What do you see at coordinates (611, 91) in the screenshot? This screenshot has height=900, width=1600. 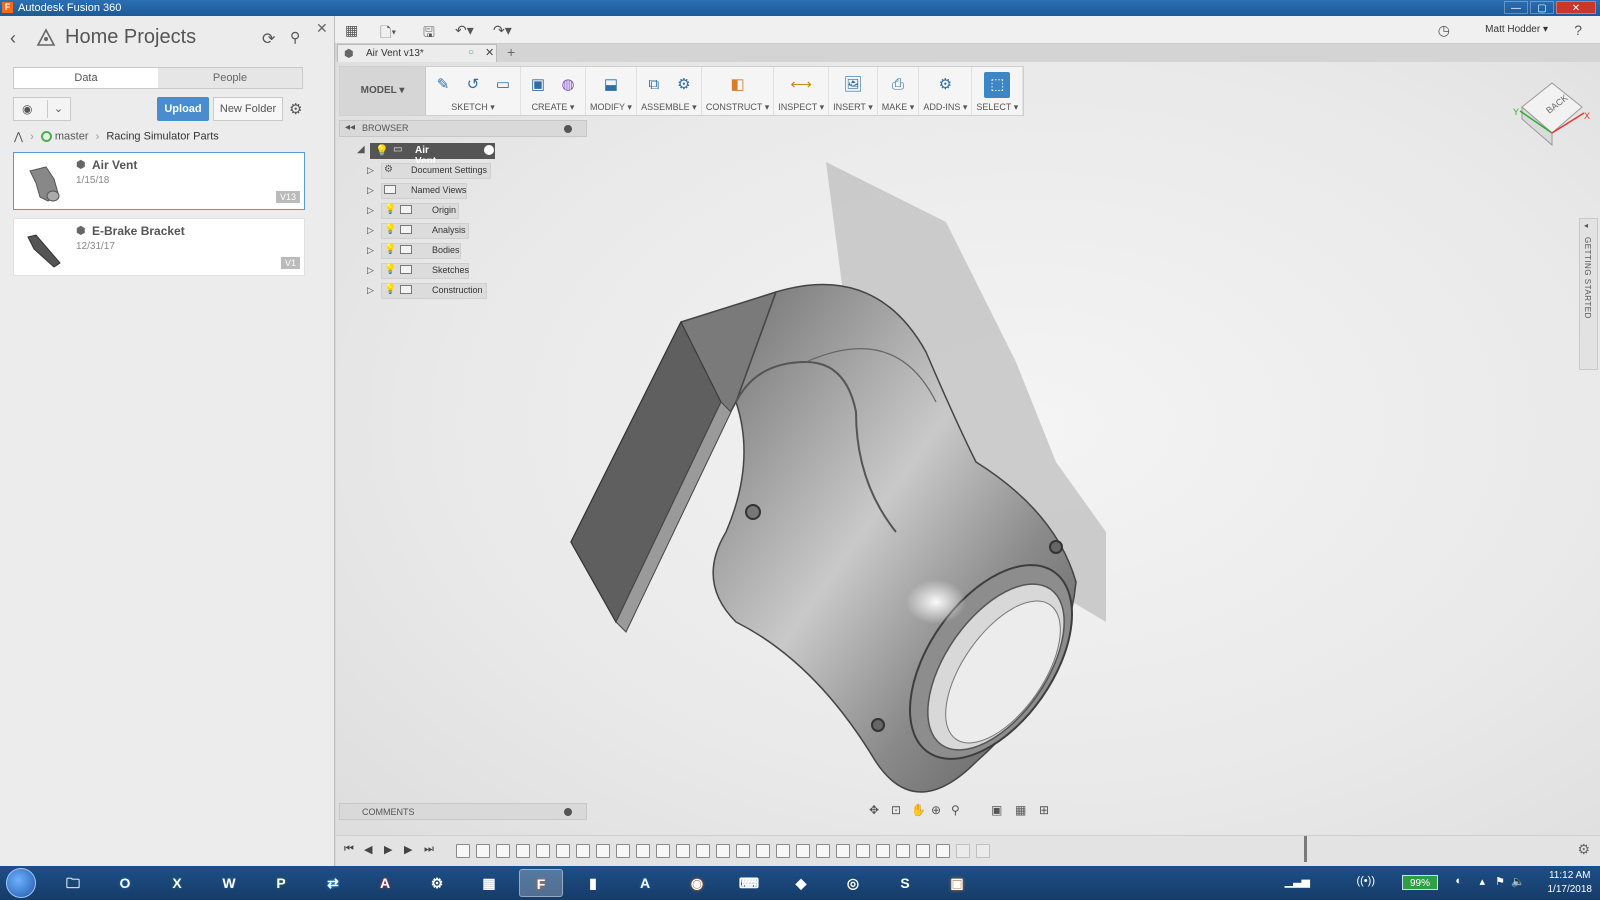 I see `modify-group: ⬓ MODIFY ▾` at bounding box center [611, 91].